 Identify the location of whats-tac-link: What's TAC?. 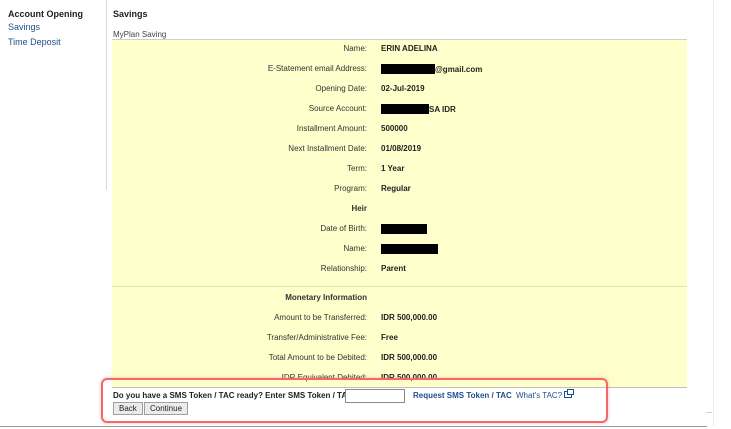
(545, 394).